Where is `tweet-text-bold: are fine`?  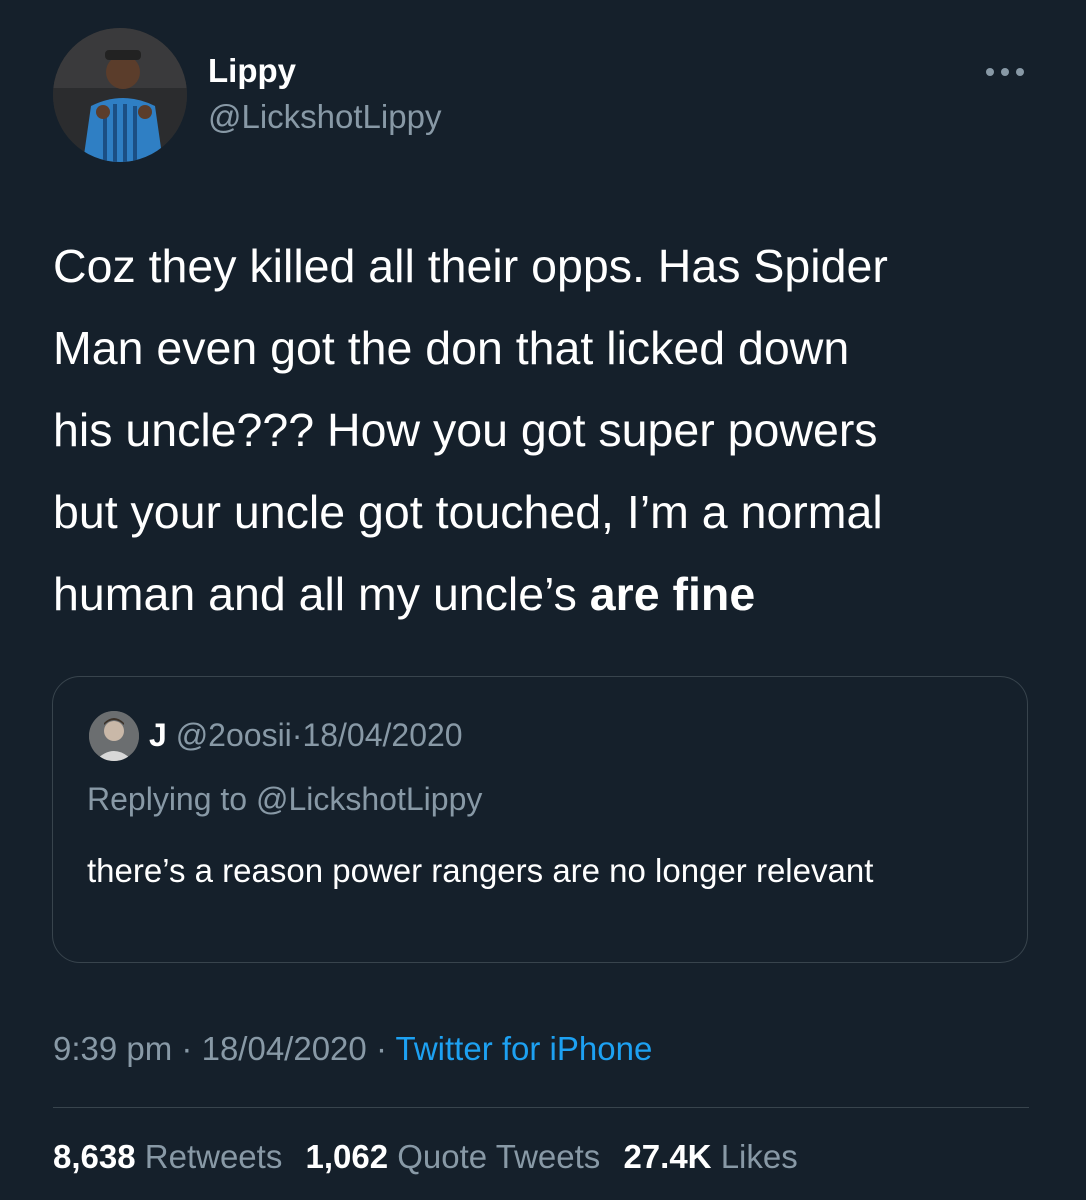 tweet-text-bold: are fine is located at coordinates (672, 594).